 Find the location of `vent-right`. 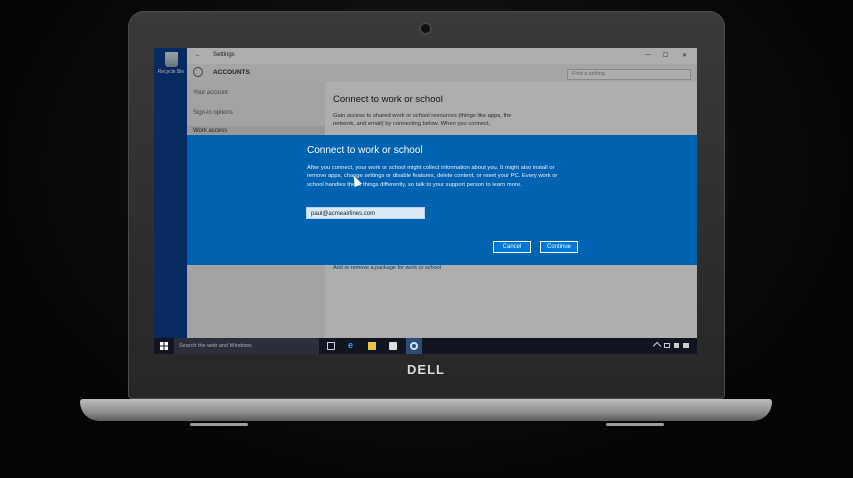

vent-right is located at coordinates (635, 424).